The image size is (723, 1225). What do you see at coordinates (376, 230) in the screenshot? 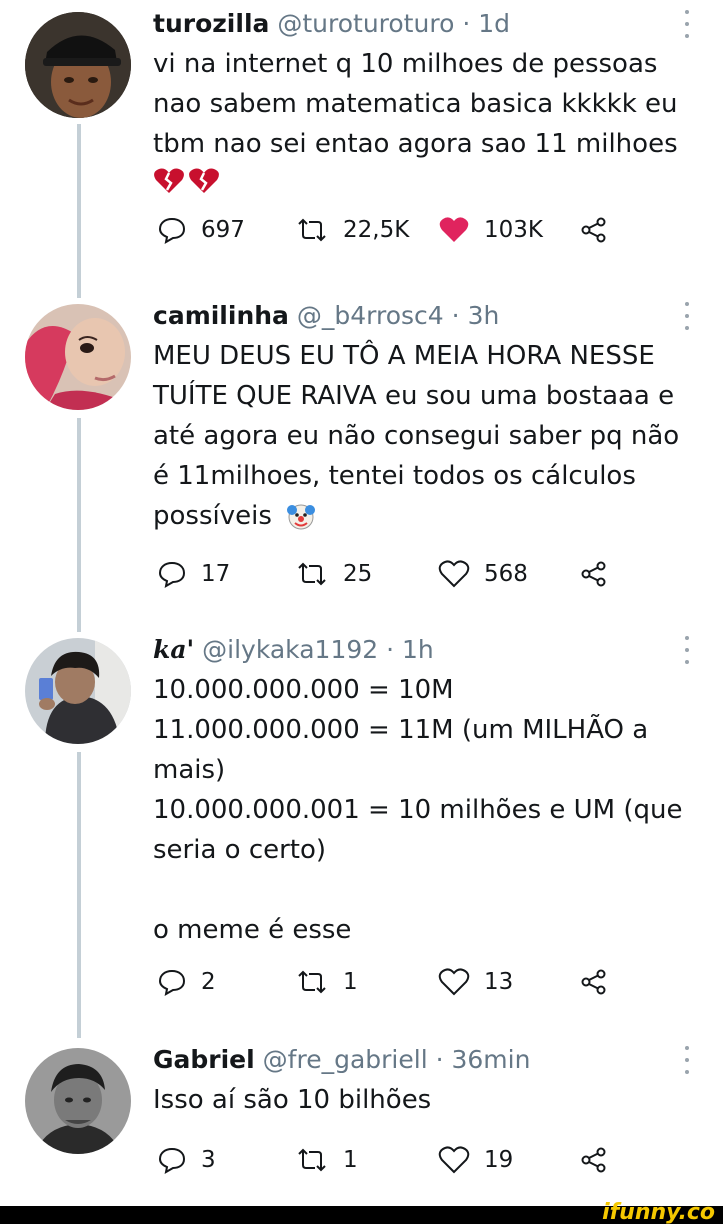
I see `retweet-count: 22,5K` at bounding box center [376, 230].